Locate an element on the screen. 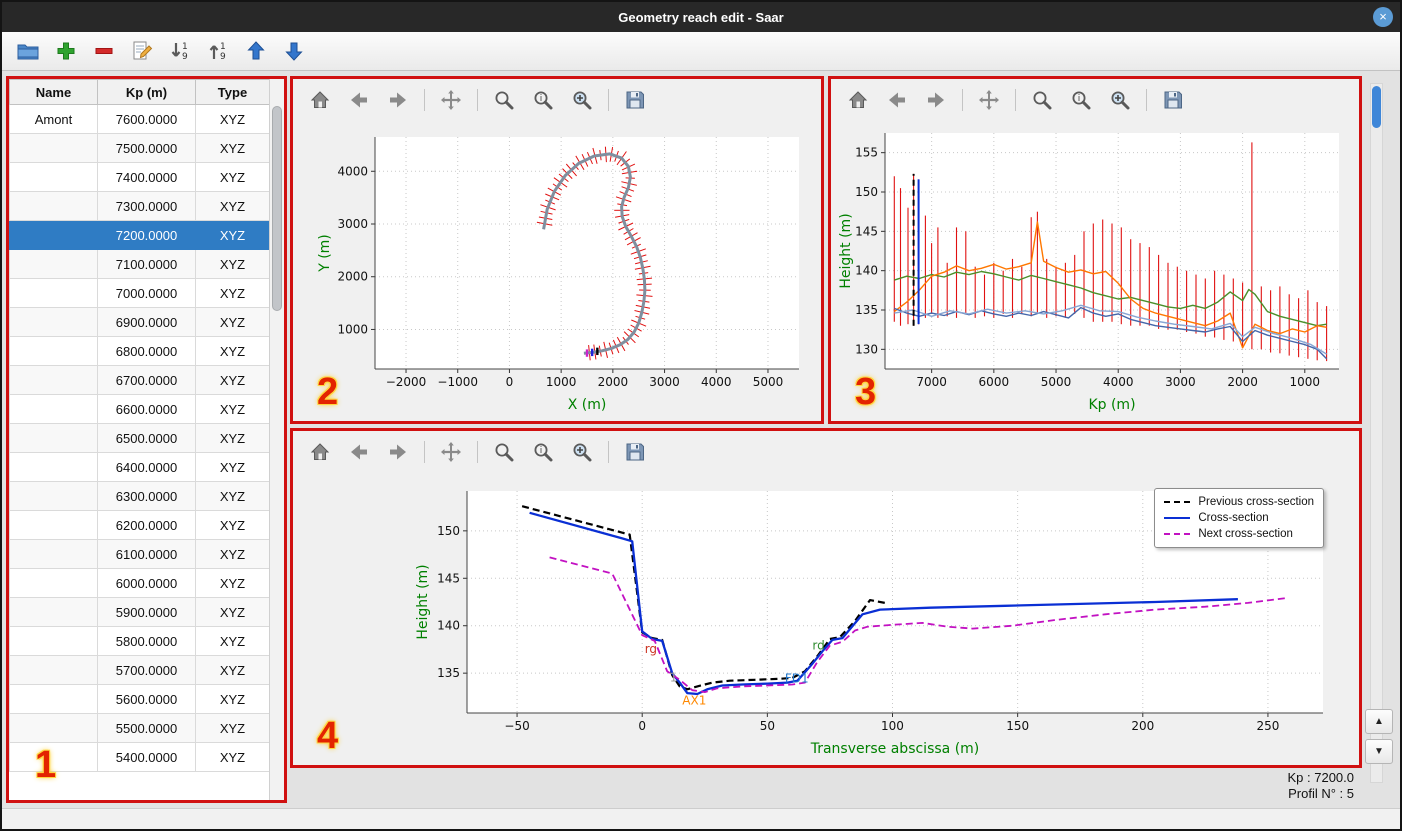  cell-kp: 7600.0000 is located at coordinates (146, 119).